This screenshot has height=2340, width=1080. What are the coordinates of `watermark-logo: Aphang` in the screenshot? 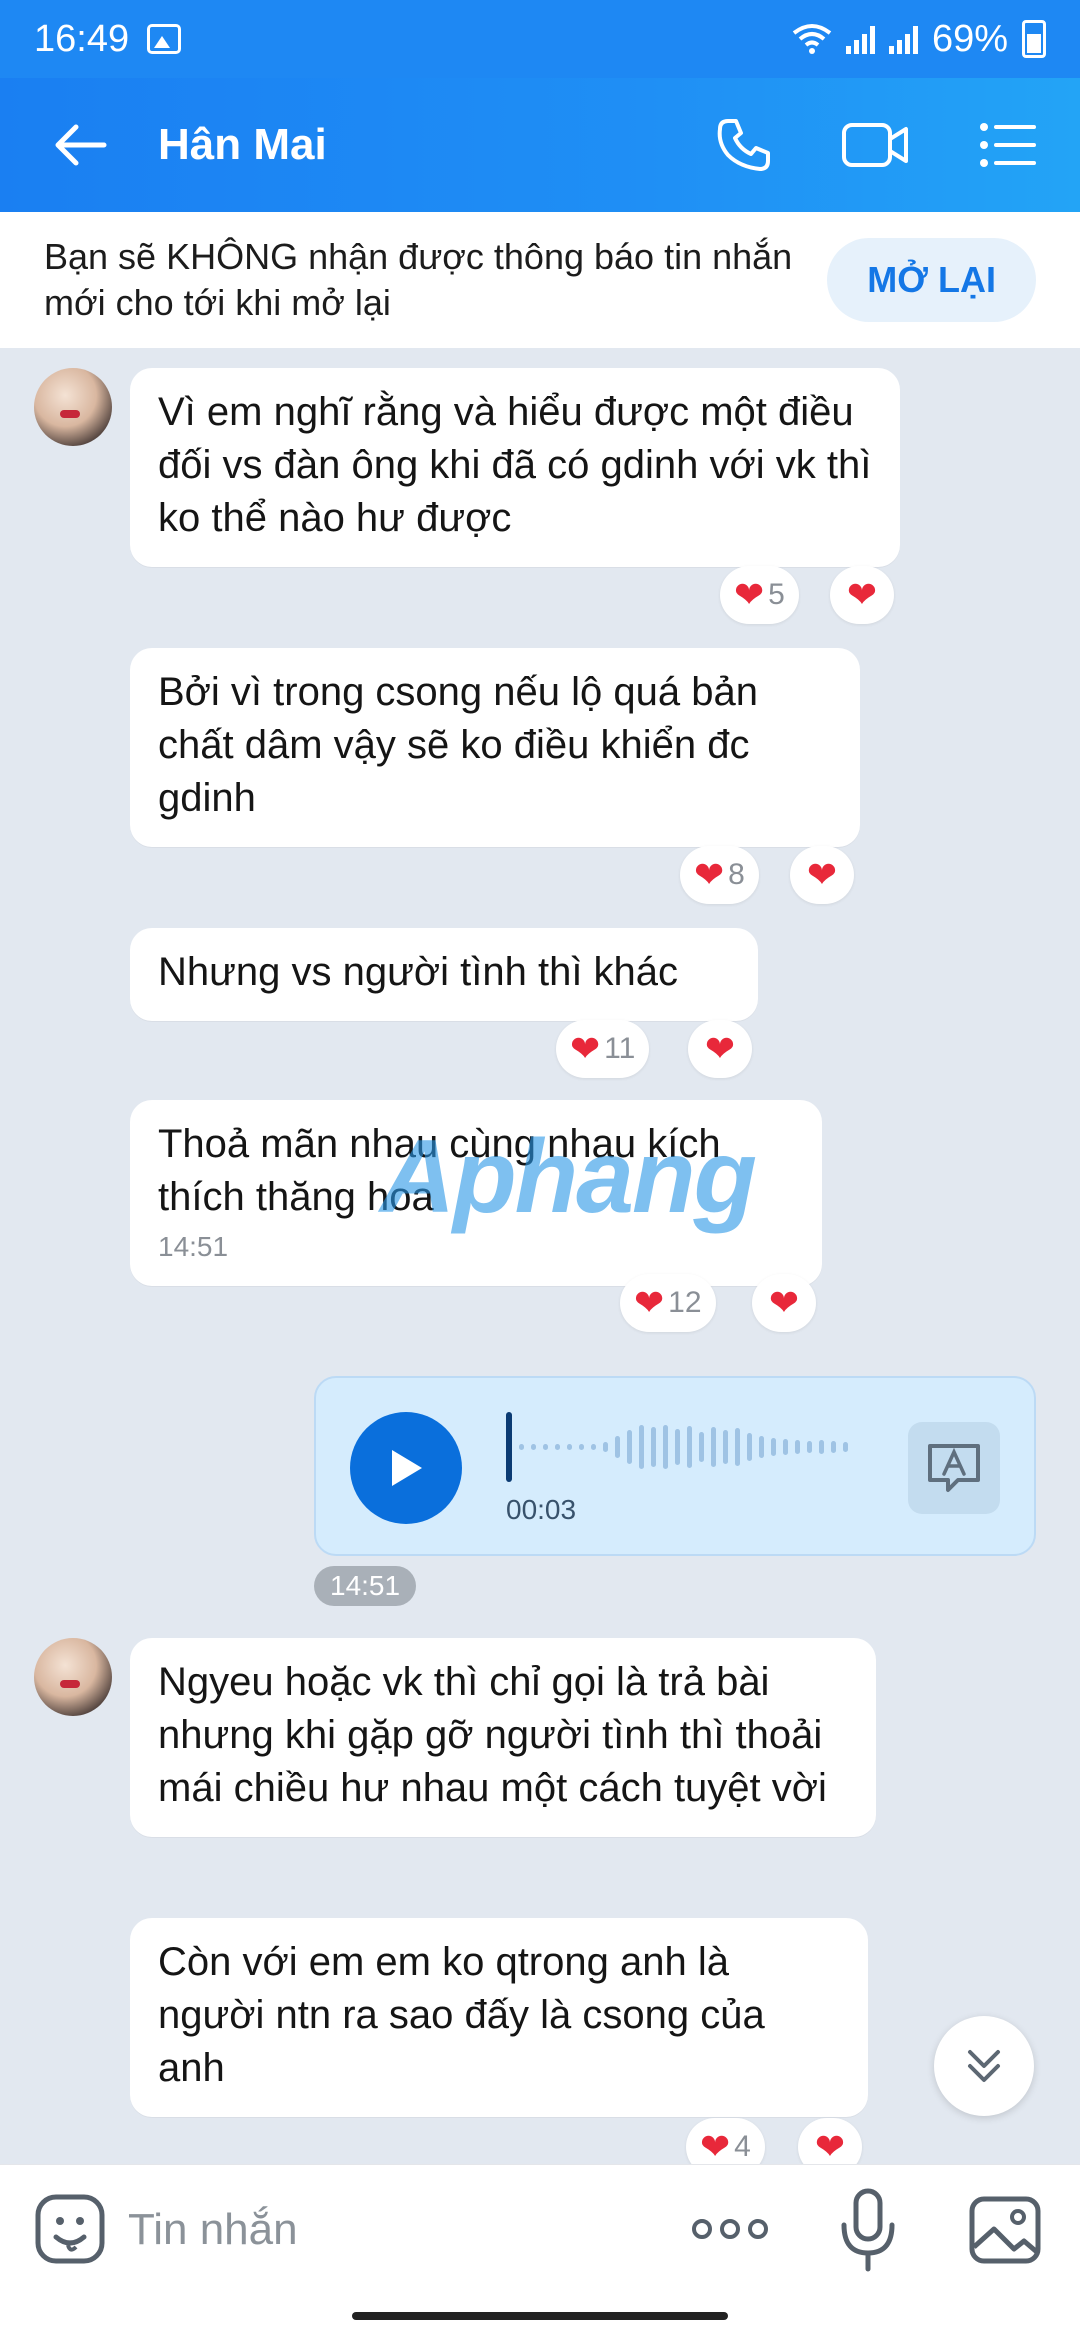 It's located at (568, 1177).